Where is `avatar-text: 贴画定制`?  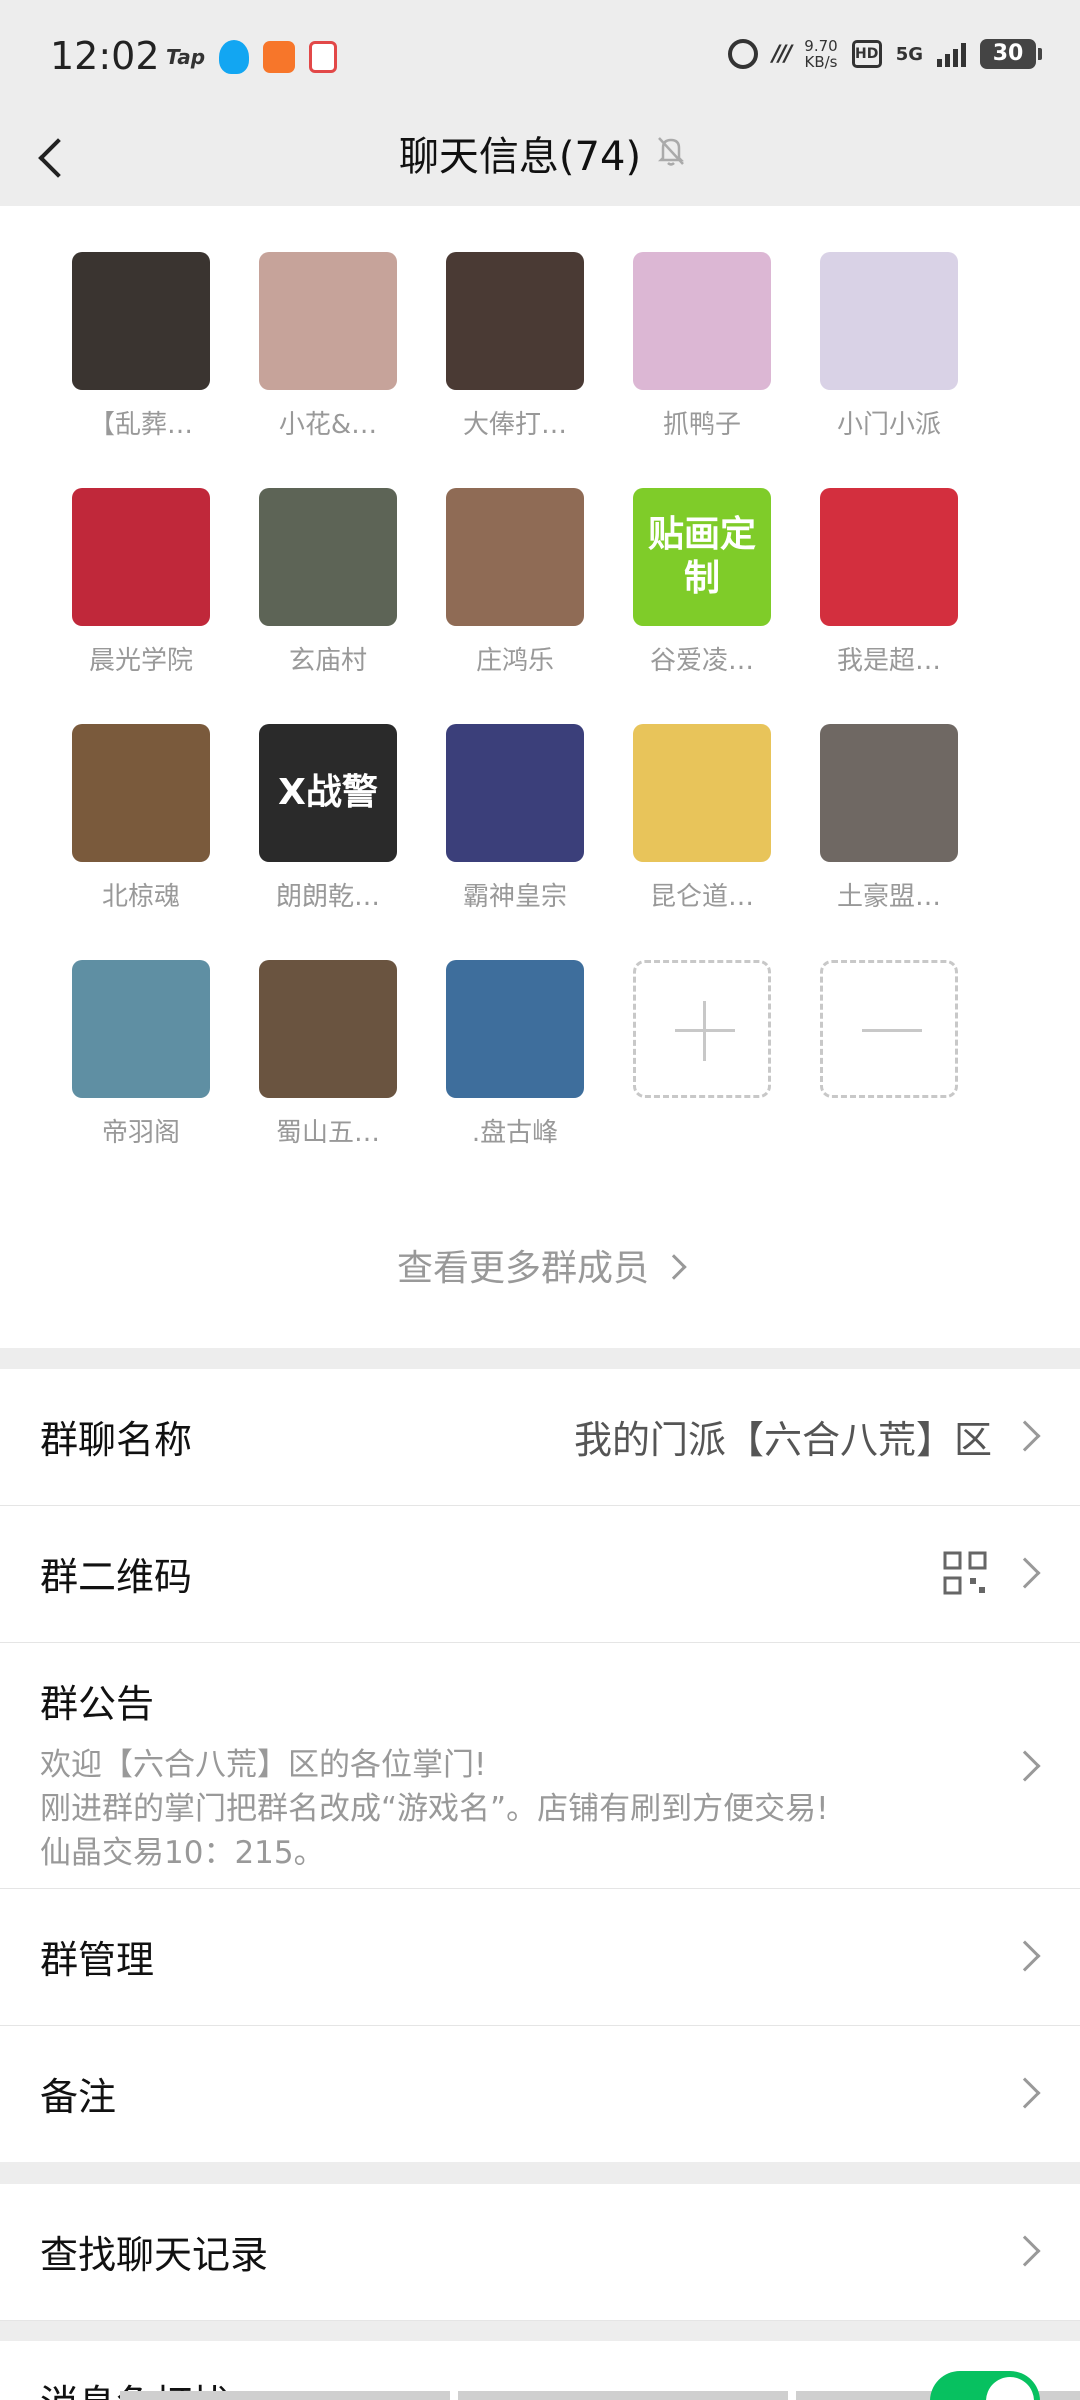 avatar-text: 贴画定制 is located at coordinates (701, 556).